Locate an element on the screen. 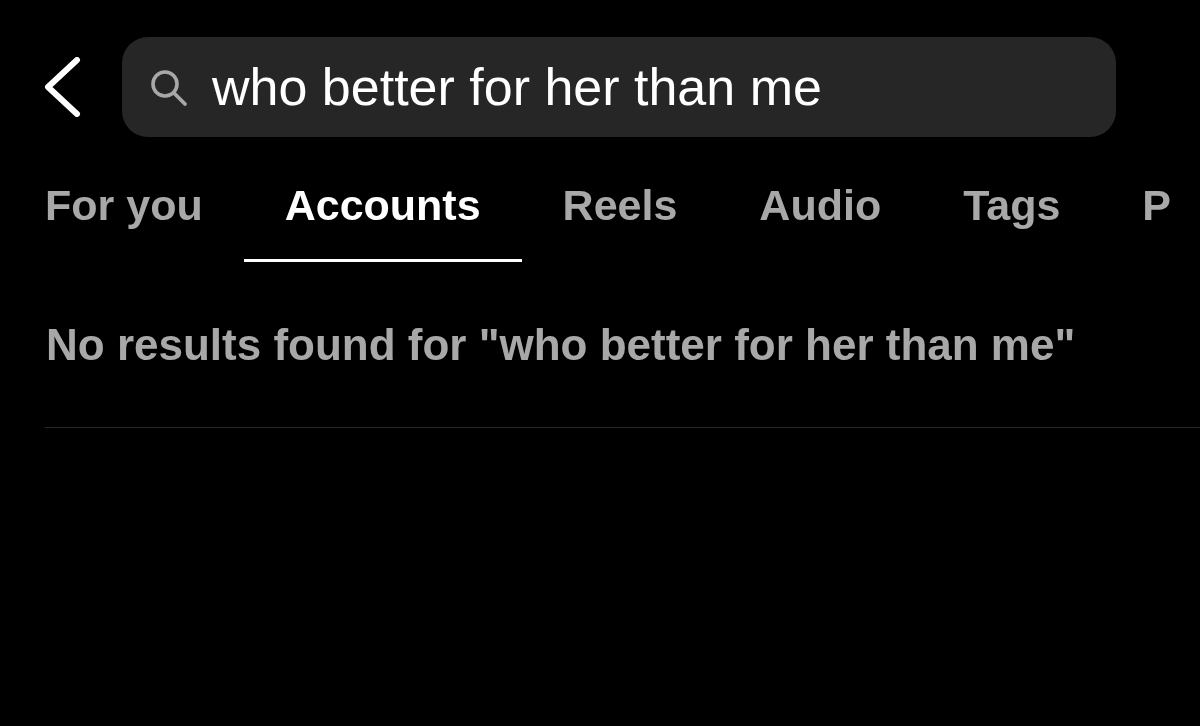  tab: Audio is located at coordinates (820, 211).